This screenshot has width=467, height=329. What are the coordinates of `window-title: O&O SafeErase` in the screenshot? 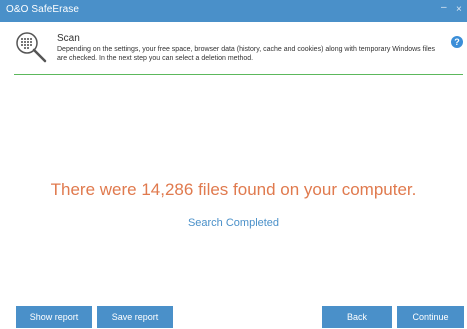 It's located at (42, 9).